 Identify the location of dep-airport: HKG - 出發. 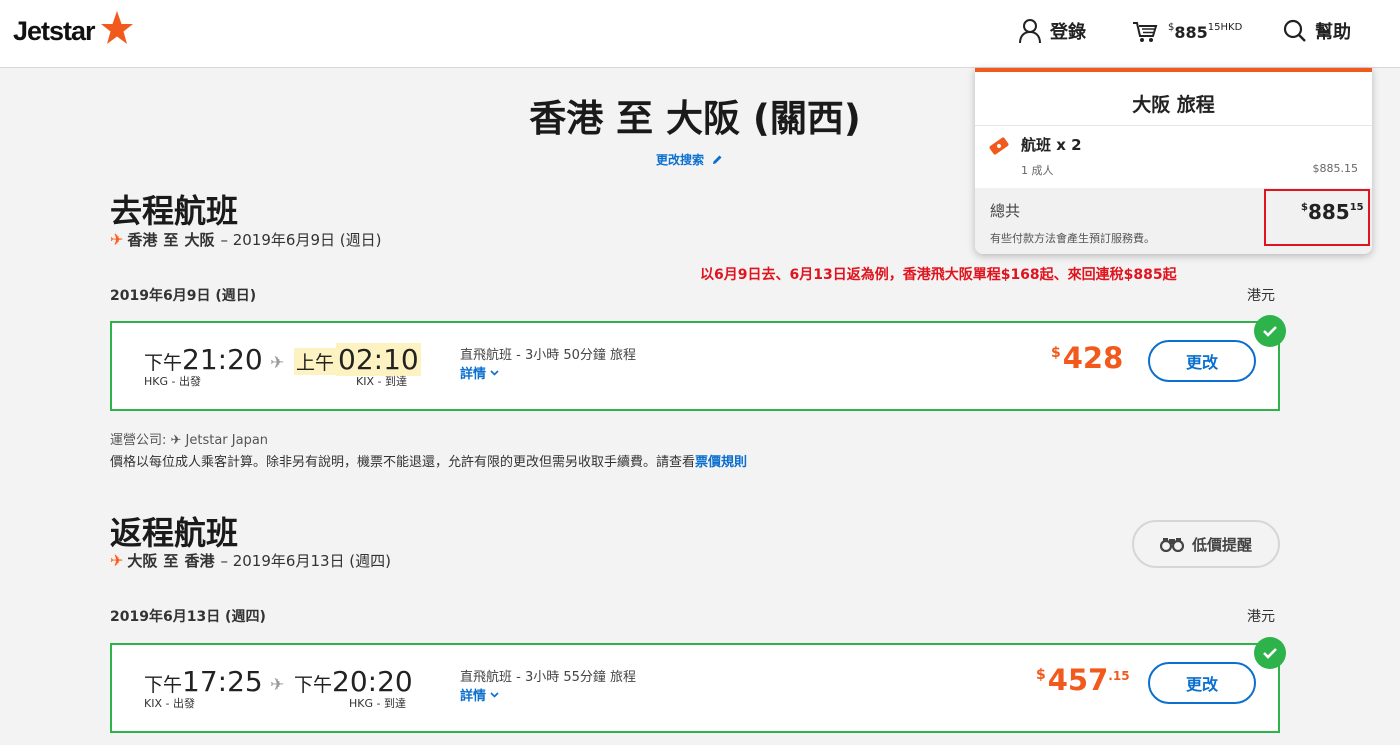
(172, 381).